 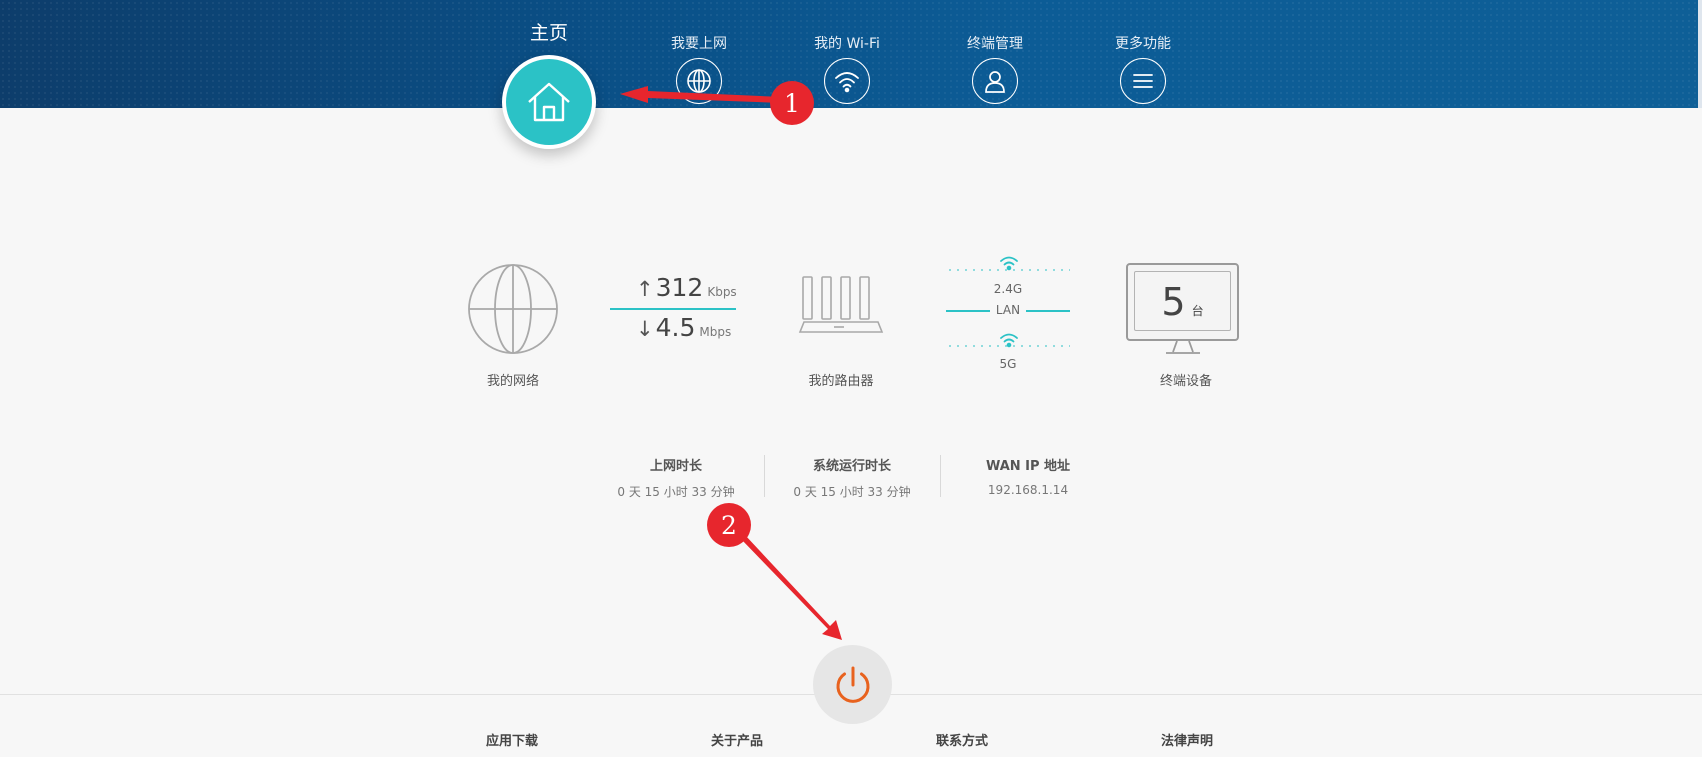 What do you see at coordinates (1048, 311) in the screenshot?
I see `lan-line-right` at bounding box center [1048, 311].